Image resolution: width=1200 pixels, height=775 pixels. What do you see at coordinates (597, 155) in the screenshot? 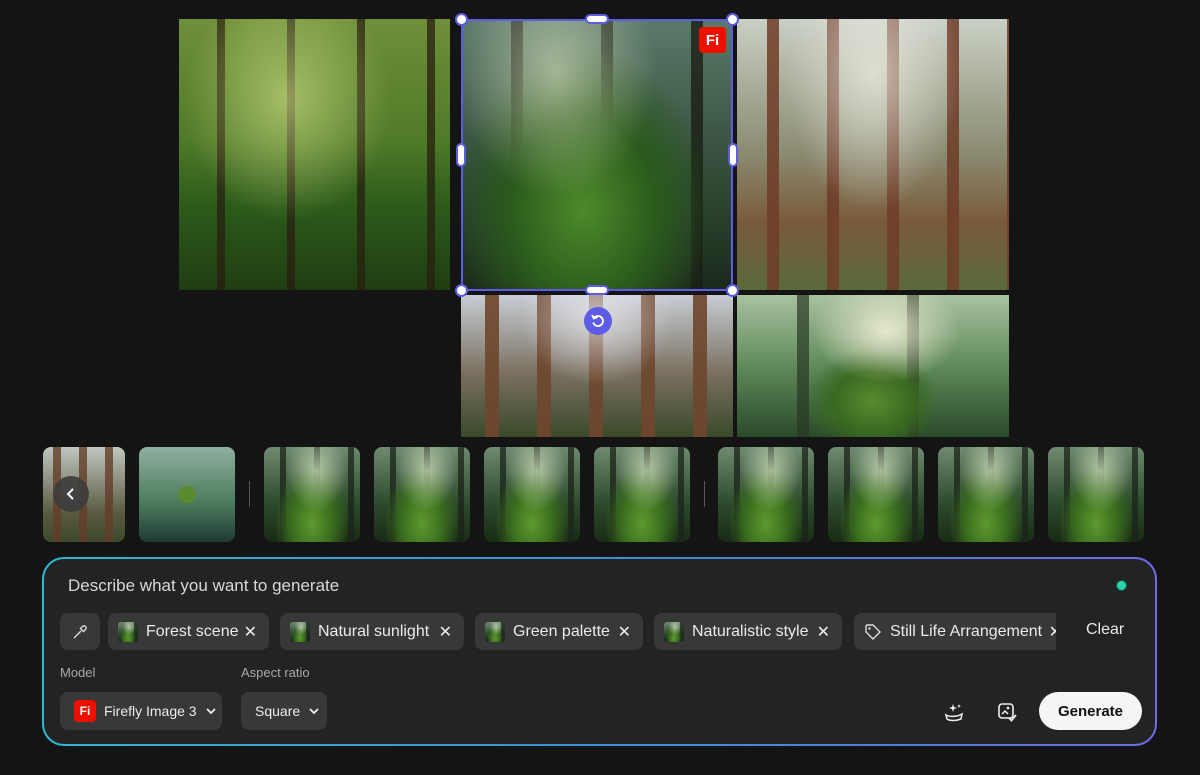
I see `selection-frame` at bounding box center [597, 155].